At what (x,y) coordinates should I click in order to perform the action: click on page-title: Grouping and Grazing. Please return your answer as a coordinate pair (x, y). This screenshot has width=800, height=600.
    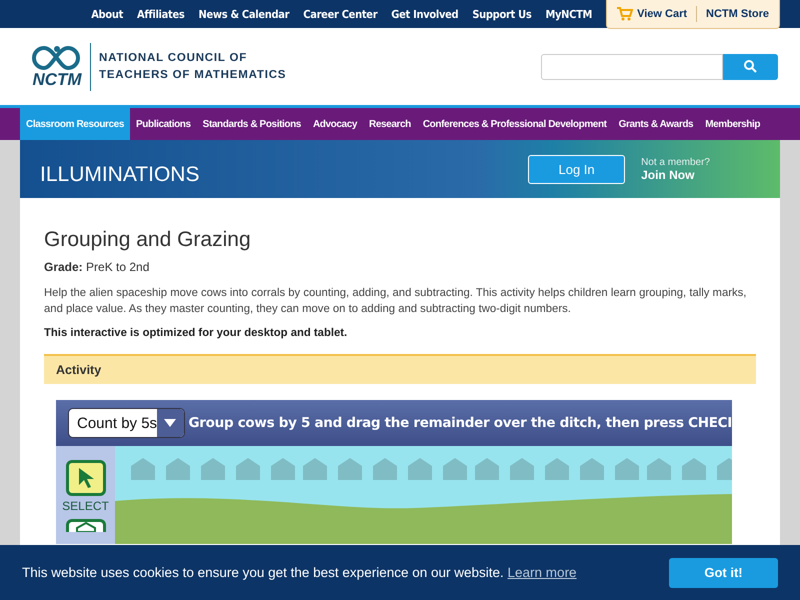
    Looking at the image, I should click on (148, 240).